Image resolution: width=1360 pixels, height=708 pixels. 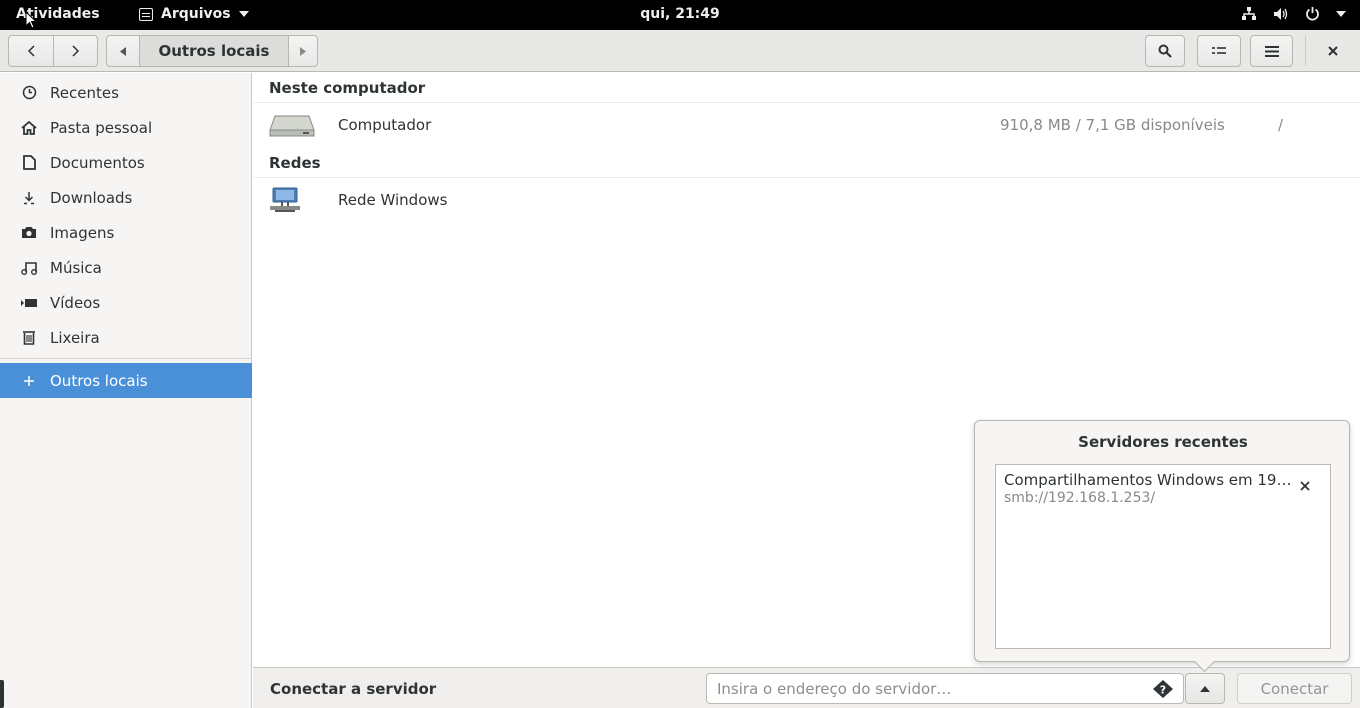 What do you see at coordinates (126, 337) in the screenshot?
I see `sidebar-item-lixeira: Lixeira` at bounding box center [126, 337].